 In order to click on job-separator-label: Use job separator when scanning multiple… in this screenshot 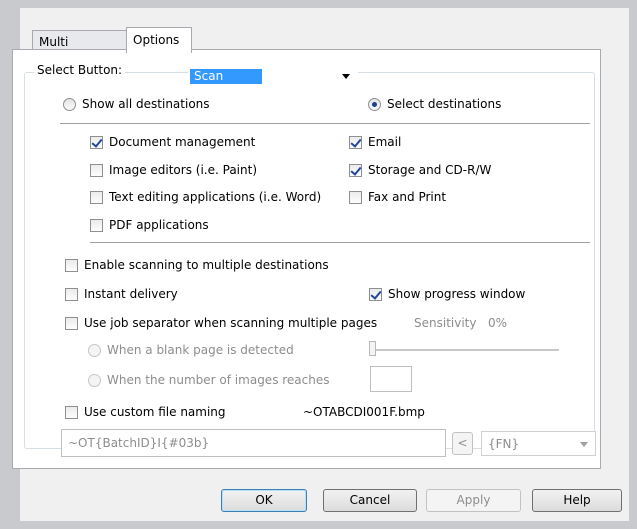, I will do `click(231, 323)`.